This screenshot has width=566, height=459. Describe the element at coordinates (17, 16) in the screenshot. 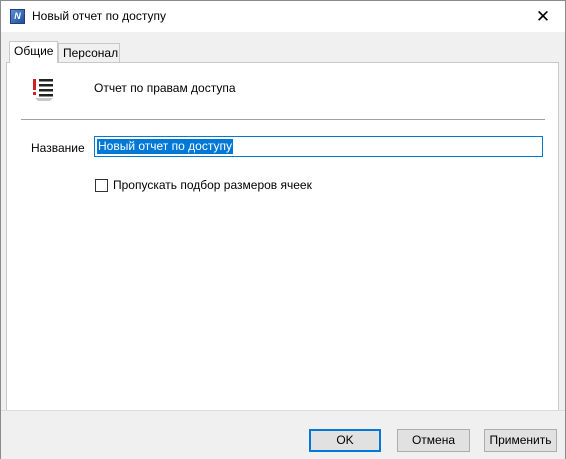

I see `app-icon: N` at that location.